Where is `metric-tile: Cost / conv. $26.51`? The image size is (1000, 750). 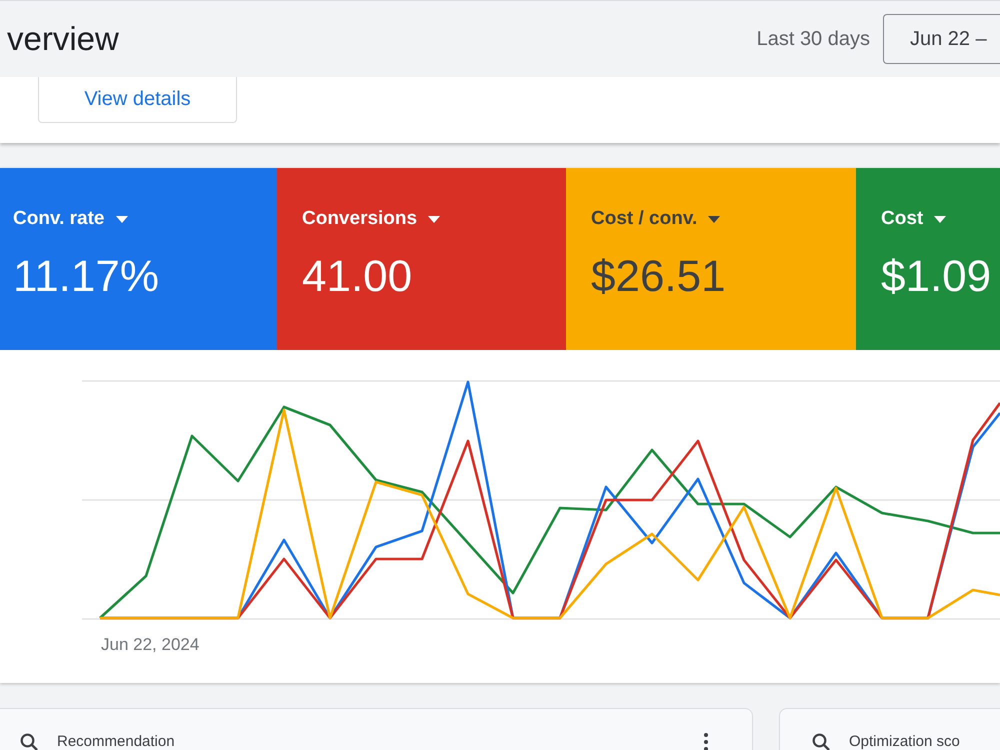
metric-tile: Cost / conv. $26.51 is located at coordinates (711, 259).